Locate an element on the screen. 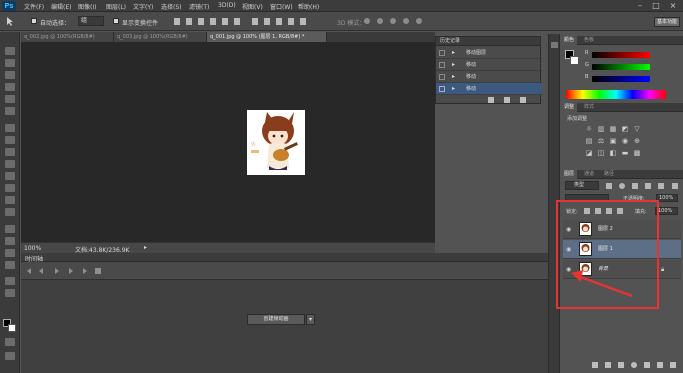 The image size is (683, 373). tab-q001: q_001.jpg @ 100% (图层 1, RGB/8#) * is located at coordinates (267, 37).